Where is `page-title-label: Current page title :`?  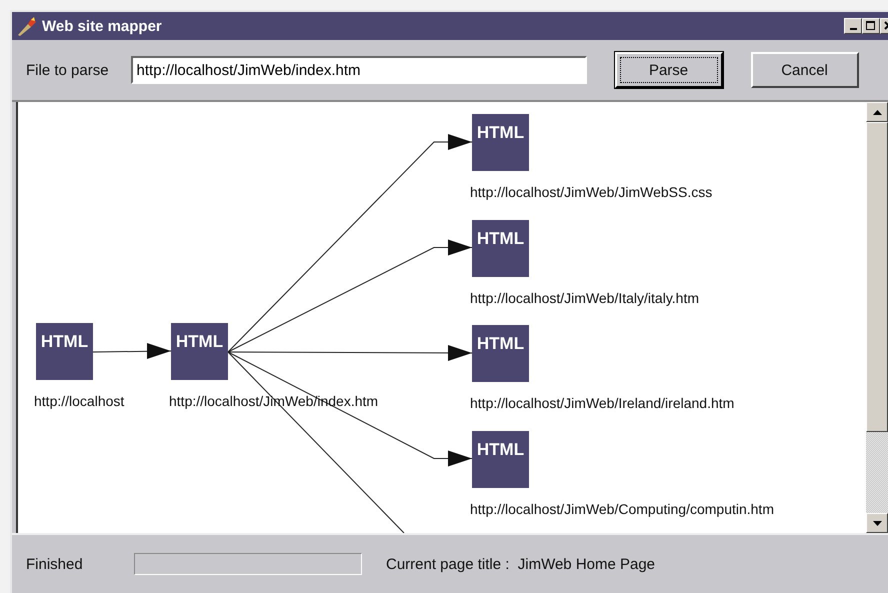
page-title-label: Current page title : is located at coordinates (448, 564).